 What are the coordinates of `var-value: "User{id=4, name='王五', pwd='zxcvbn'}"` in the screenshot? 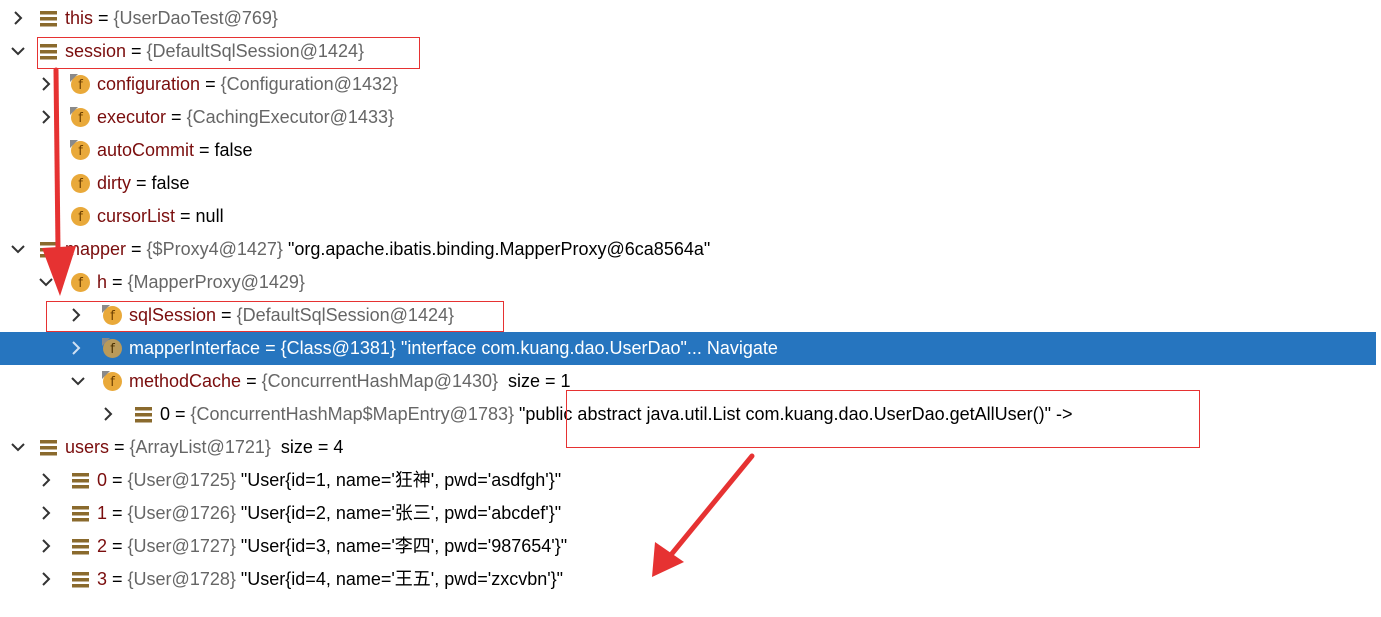 It's located at (402, 579).